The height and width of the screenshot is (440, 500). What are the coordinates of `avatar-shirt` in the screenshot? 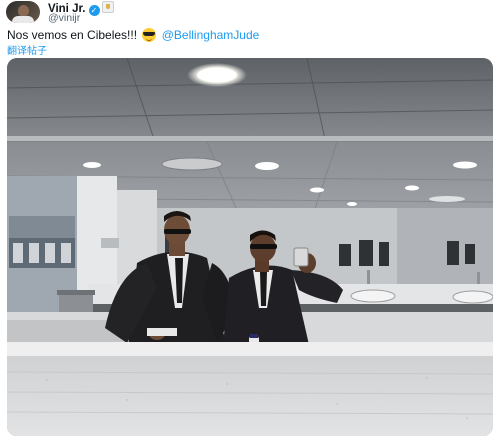 It's located at (23, 19).